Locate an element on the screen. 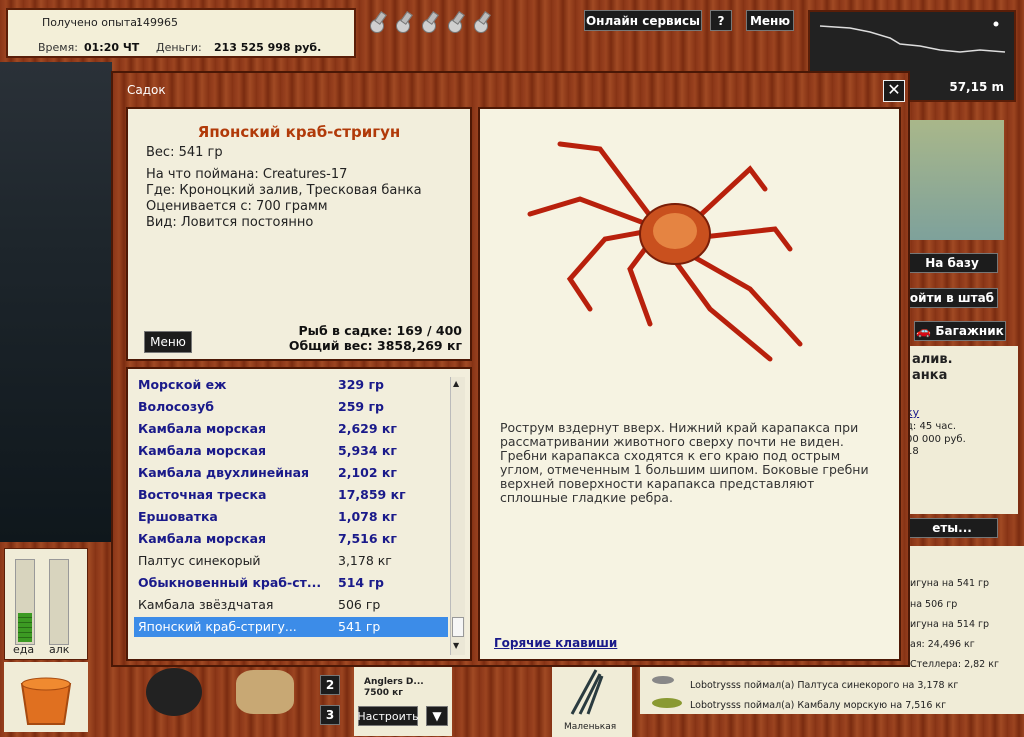 The width and height of the screenshot is (1024, 737). exp-value: 149965 is located at coordinates (157, 22).